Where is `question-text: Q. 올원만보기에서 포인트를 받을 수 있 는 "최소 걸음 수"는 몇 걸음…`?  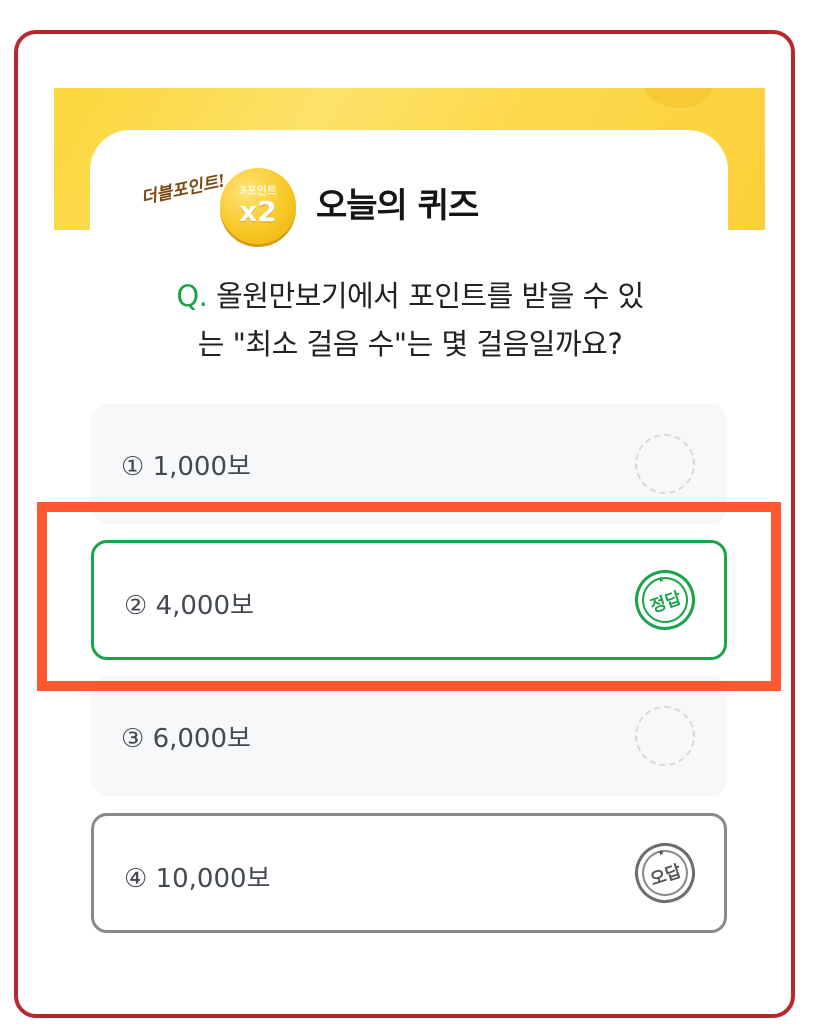 question-text: Q. 올원만보기에서 포인트를 받을 수 있 는 "최소 걸음 수"는 몇 걸음… is located at coordinates (410, 320).